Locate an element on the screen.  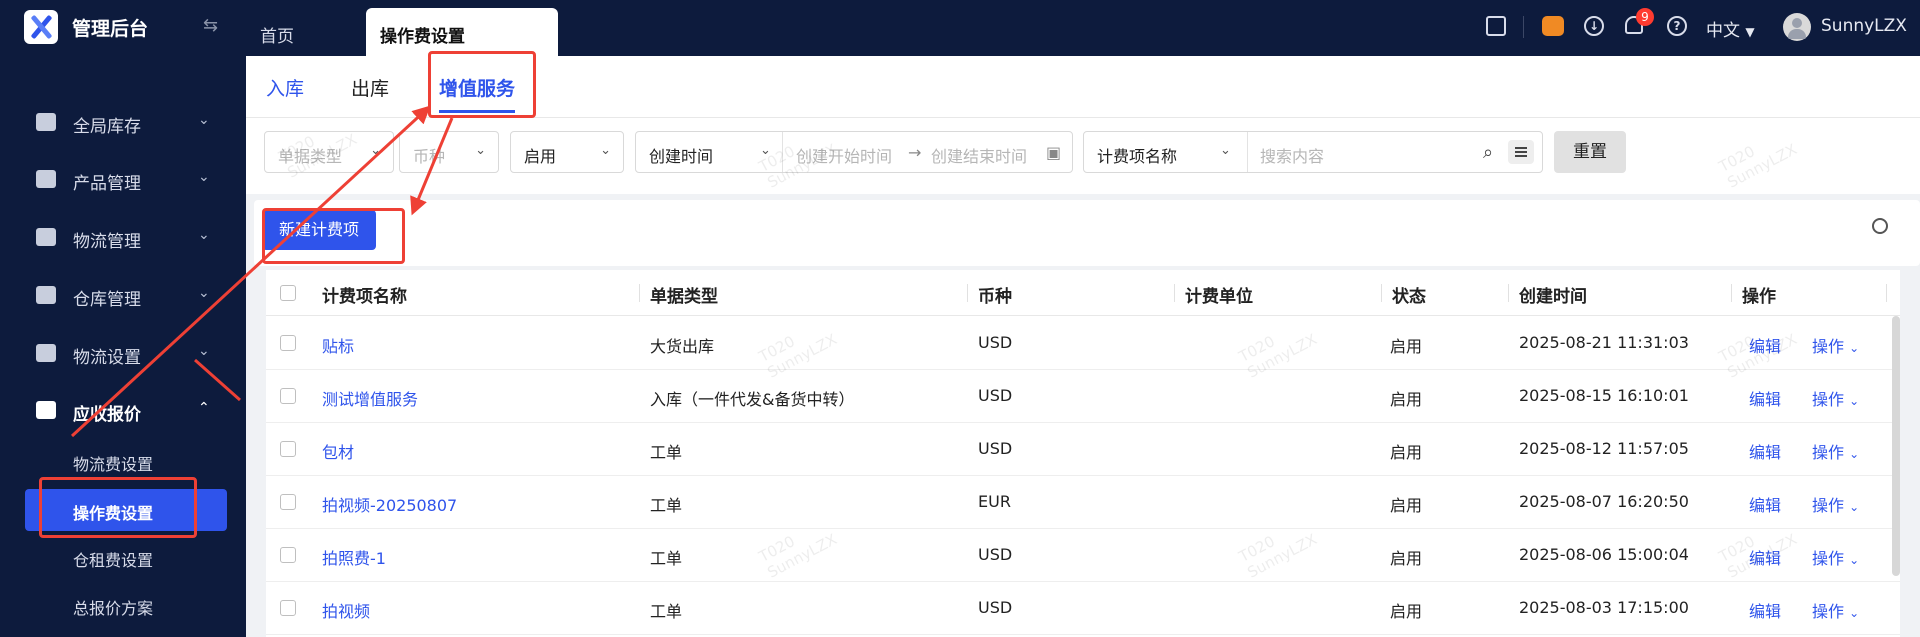
currency-cell: EUR is located at coordinates (994, 501).